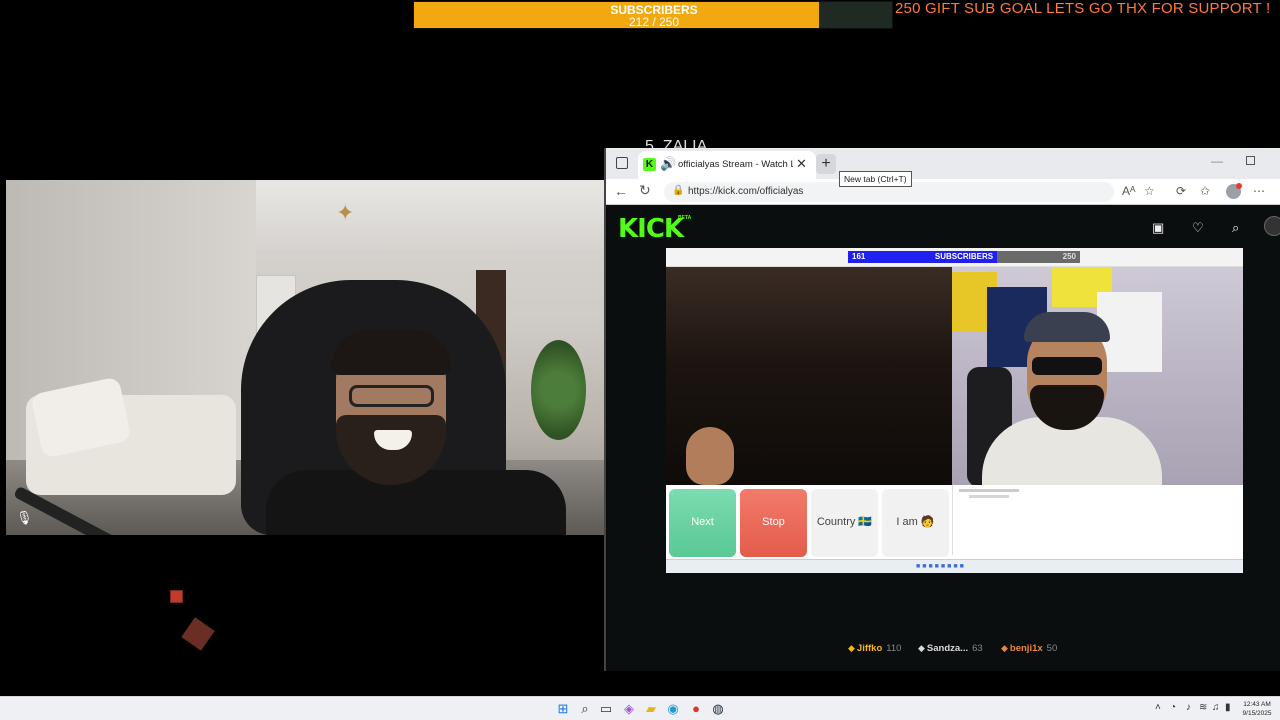 This screenshot has height=720, width=1280. Describe the element at coordinates (563, 709) in the screenshot. I see `windows-start-icon: ⊞` at that location.